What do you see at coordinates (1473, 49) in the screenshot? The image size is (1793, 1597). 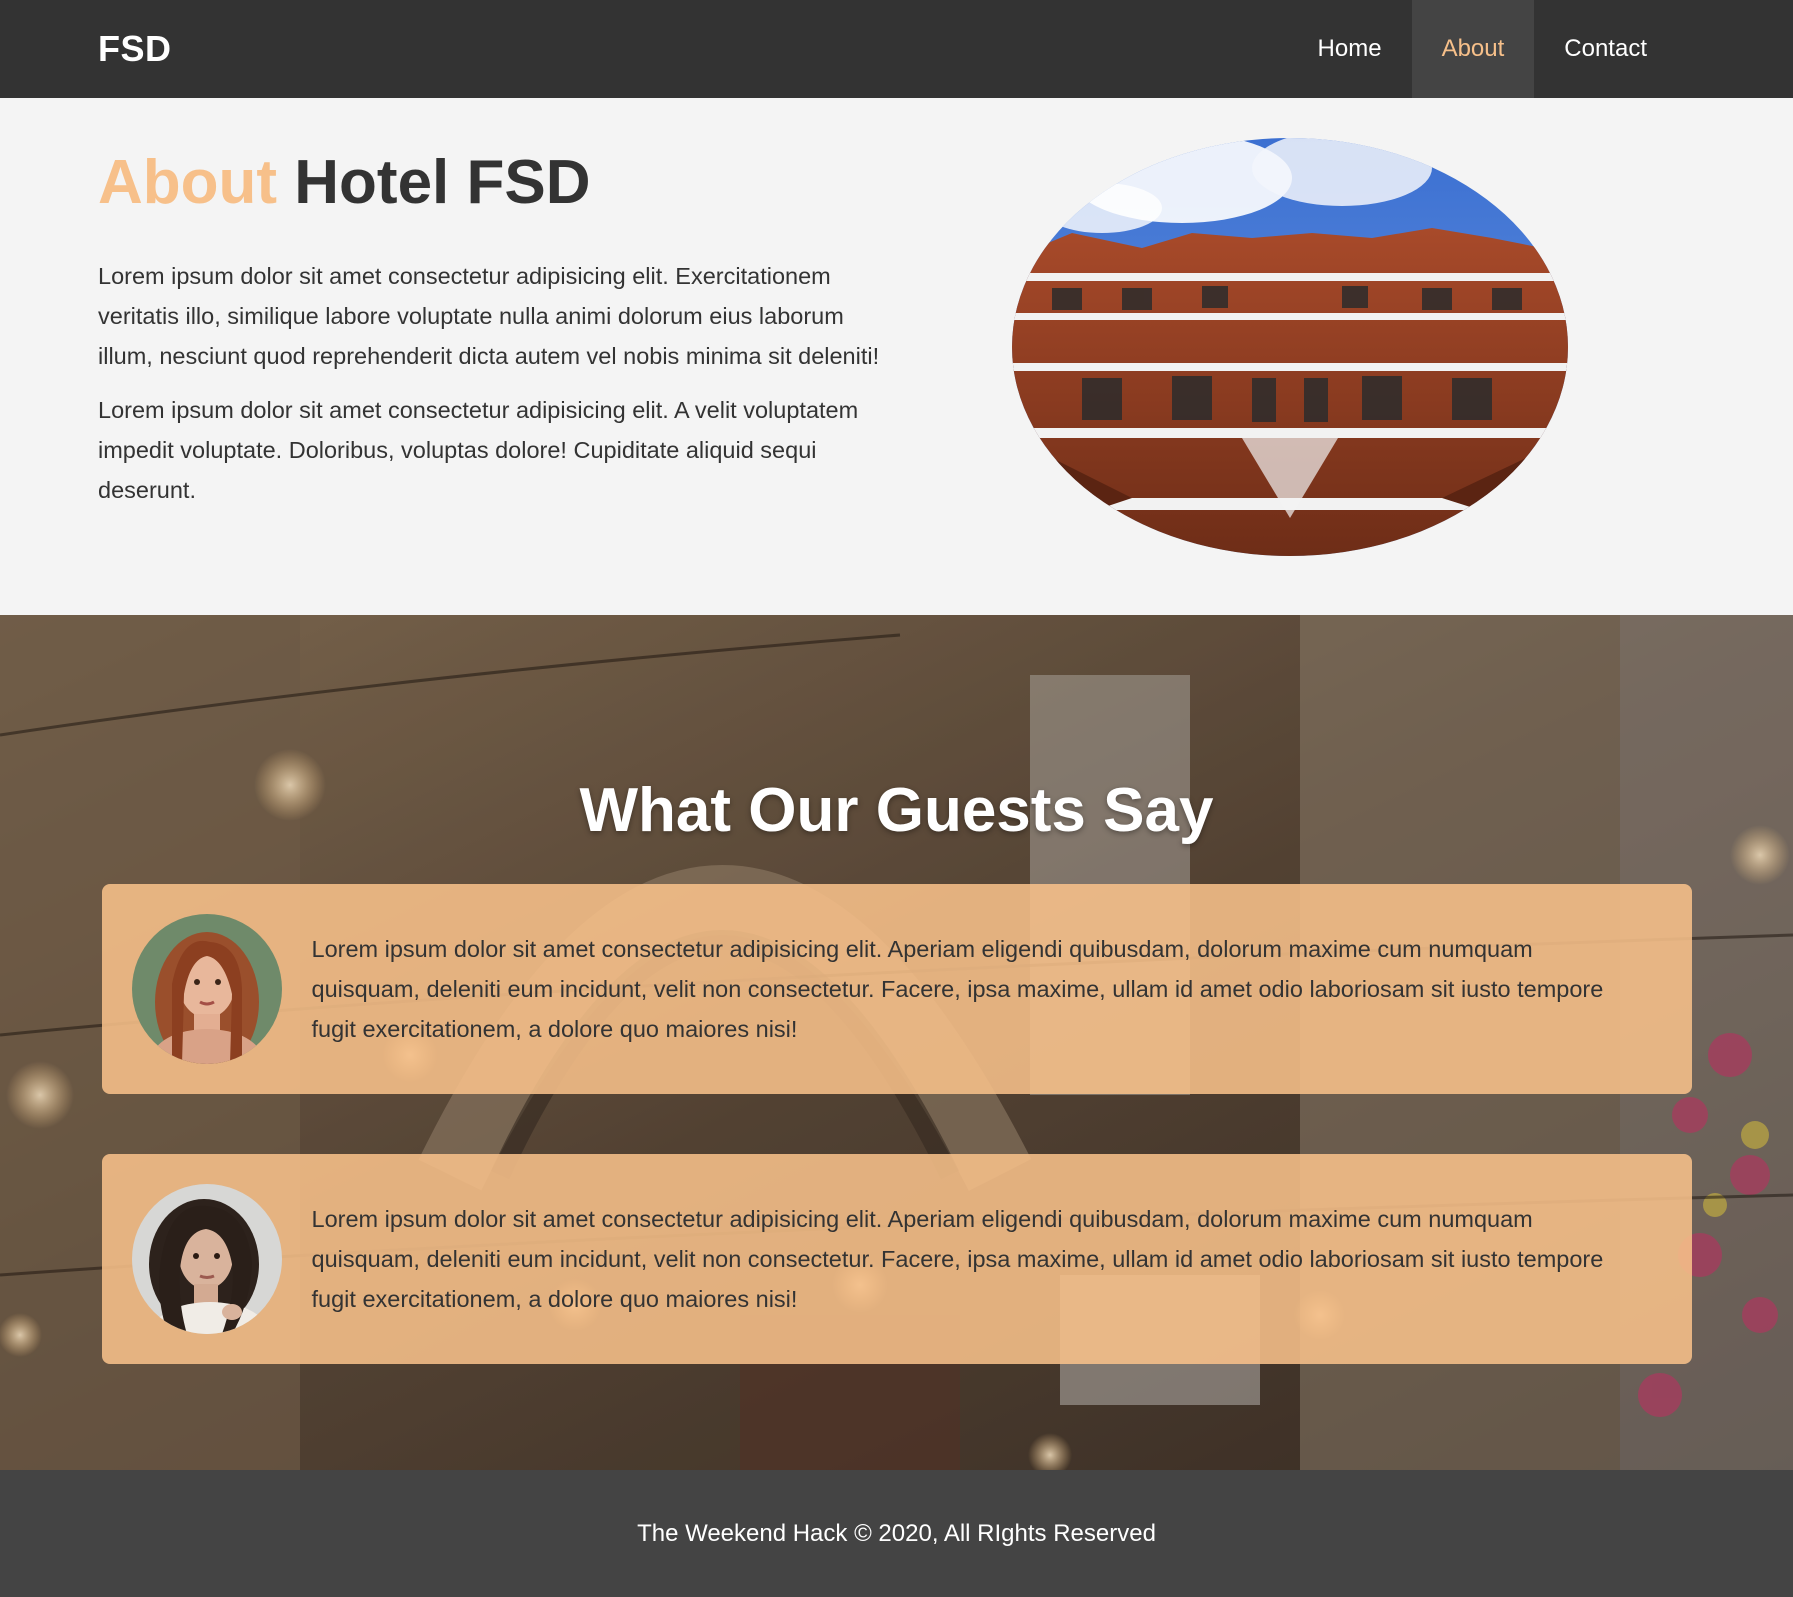 I see `nav-item-about: About` at bounding box center [1473, 49].